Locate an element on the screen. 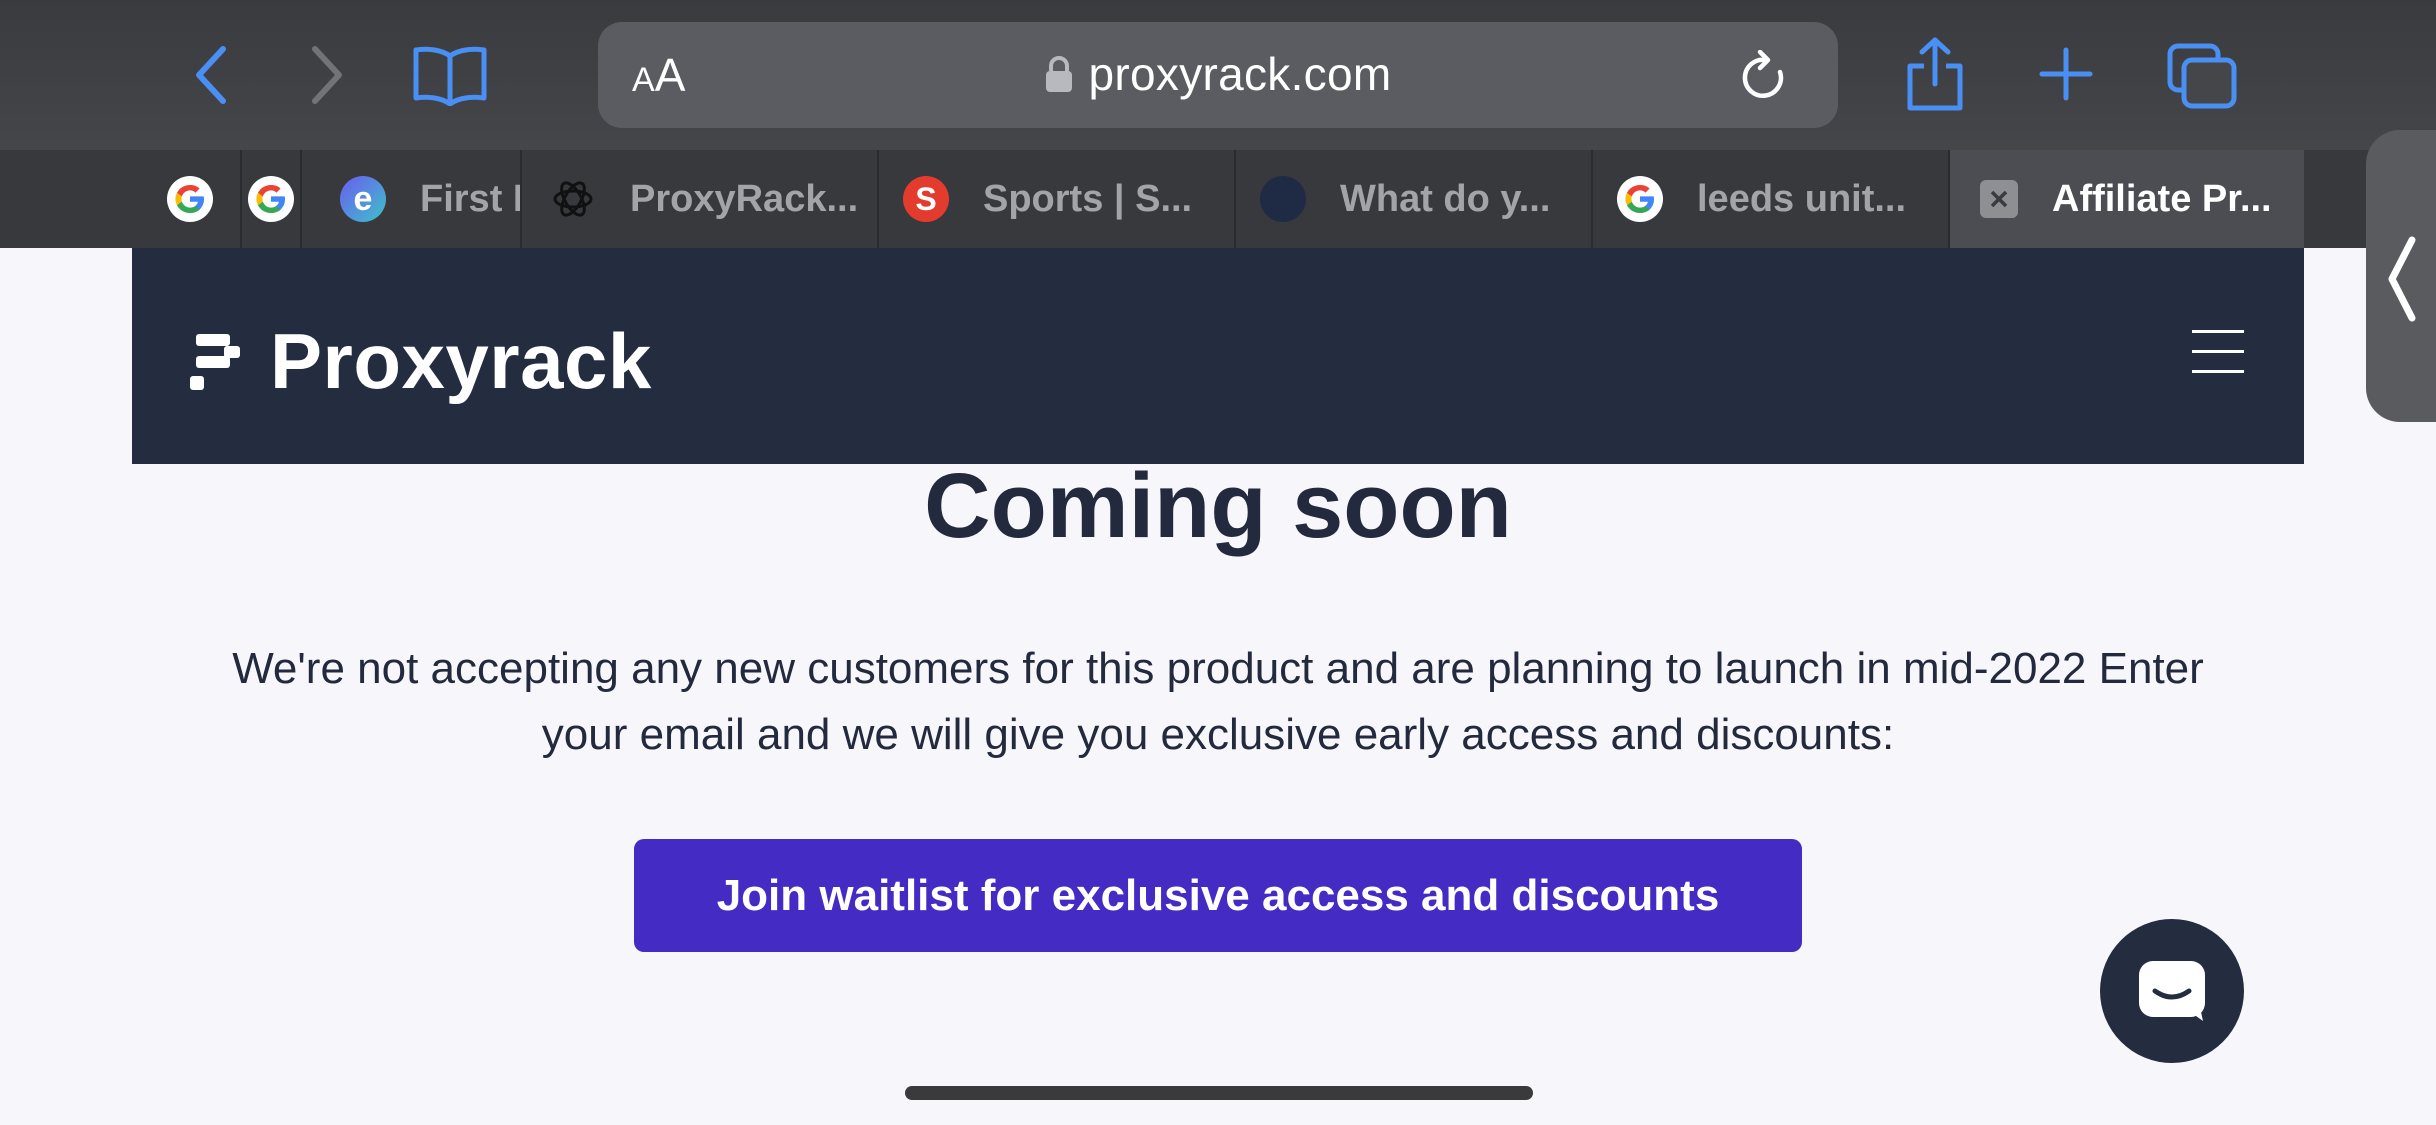 This screenshot has height=1125, width=2436. plus-icon is located at coordinates (2066, 74).